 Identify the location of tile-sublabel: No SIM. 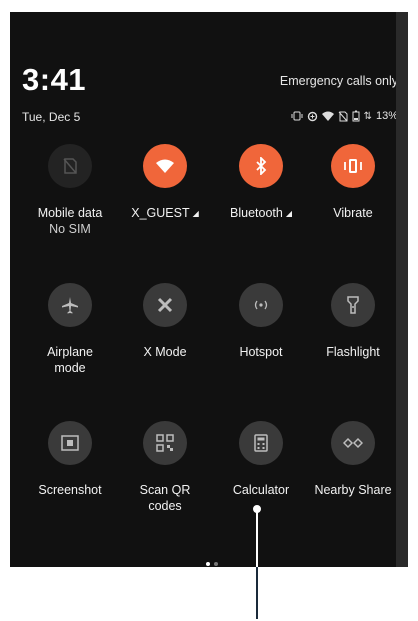
(70, 229).